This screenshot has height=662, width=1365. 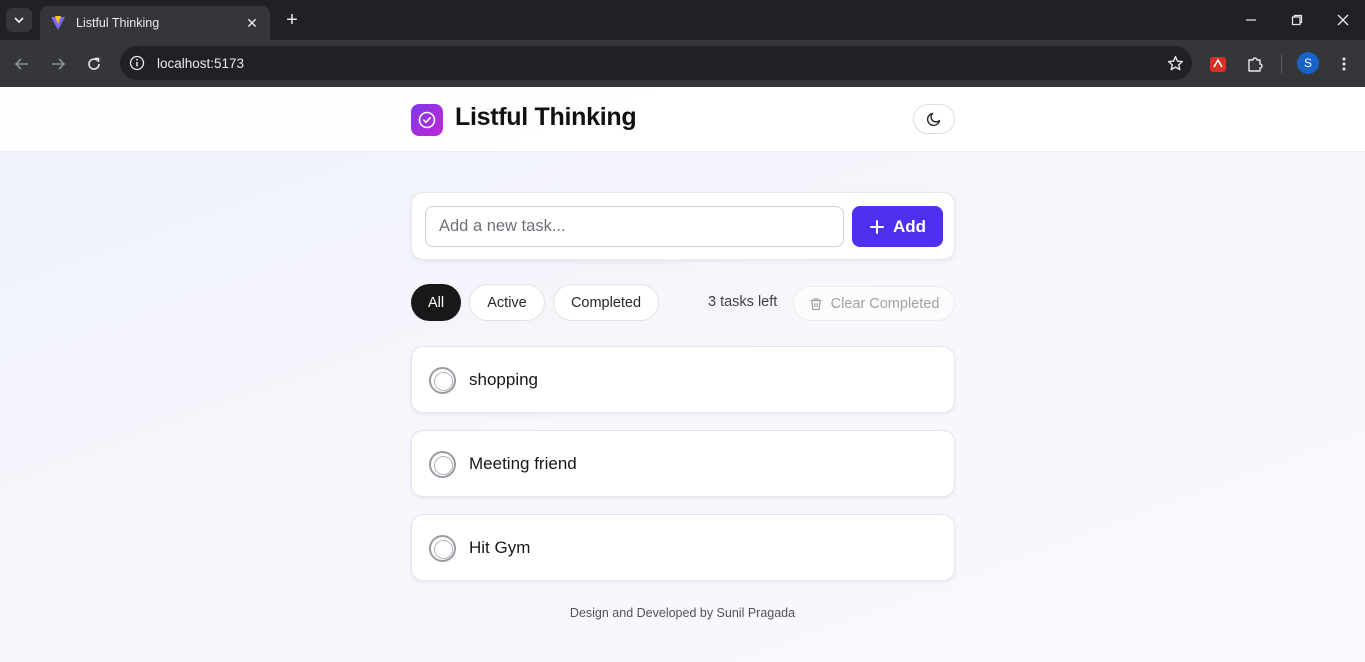 I want to click on browser-tab: Listful Thinking ✕, so click(x=155, y=23).